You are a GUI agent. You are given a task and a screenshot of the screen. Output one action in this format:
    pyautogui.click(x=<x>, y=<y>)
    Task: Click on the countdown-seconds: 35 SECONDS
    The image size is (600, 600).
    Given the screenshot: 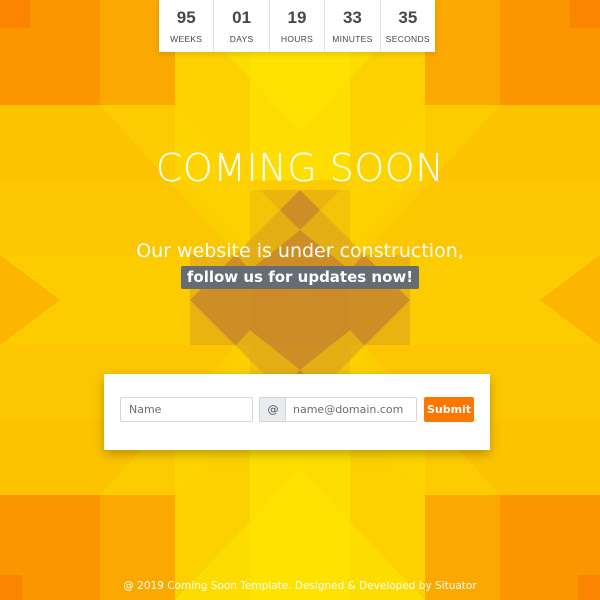 What is the action you would take?
    pyautogui.click(x=408, y=26)
    